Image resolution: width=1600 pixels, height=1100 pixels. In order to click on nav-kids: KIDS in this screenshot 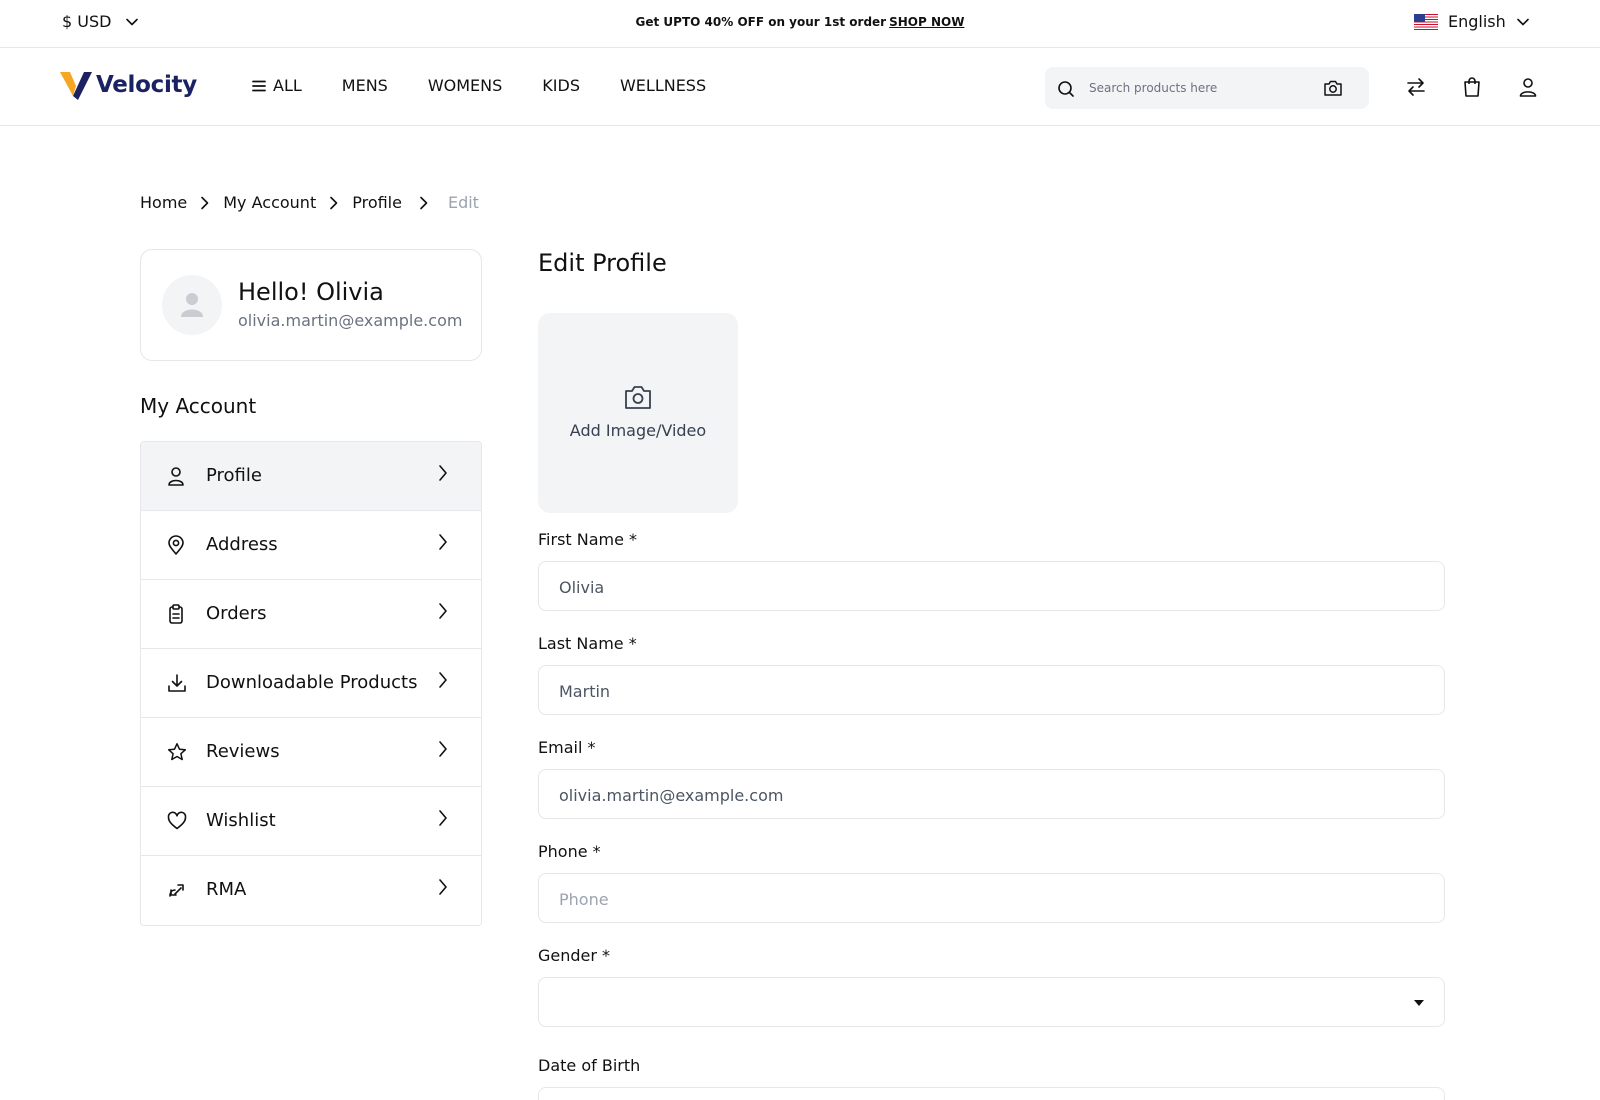, I will do `click(561, 85)`.